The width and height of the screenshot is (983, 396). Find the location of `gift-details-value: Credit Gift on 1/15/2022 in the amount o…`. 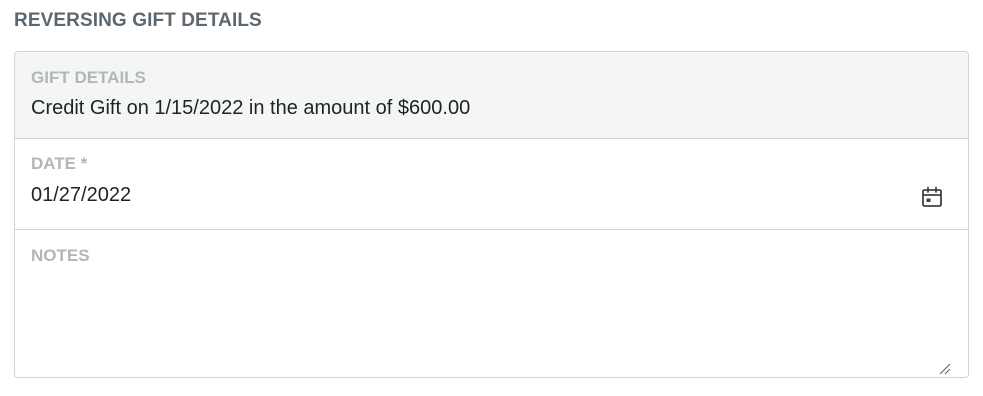

gift-details-value: Credit Gift on 1/15/2022 in the amount o… is located at coordinates (251, 108).